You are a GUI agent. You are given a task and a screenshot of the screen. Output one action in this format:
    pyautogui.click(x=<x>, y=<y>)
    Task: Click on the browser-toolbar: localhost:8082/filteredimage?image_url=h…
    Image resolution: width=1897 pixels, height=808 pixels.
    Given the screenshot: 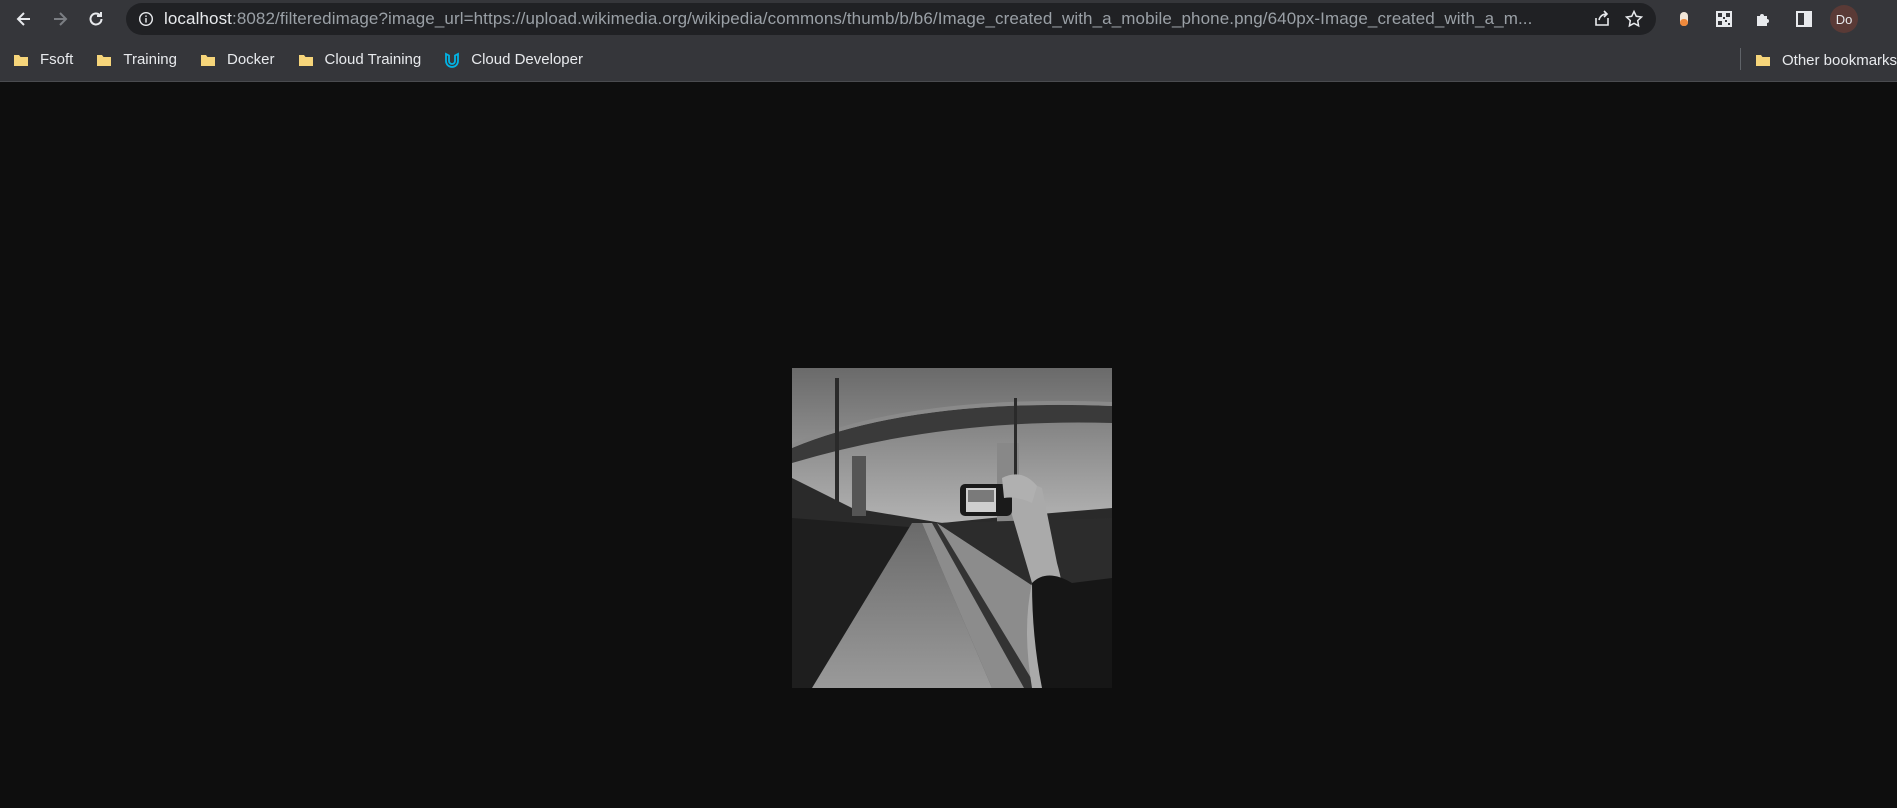 What is the action you would take?
    pyautogui.click(x=948, y=19)
    